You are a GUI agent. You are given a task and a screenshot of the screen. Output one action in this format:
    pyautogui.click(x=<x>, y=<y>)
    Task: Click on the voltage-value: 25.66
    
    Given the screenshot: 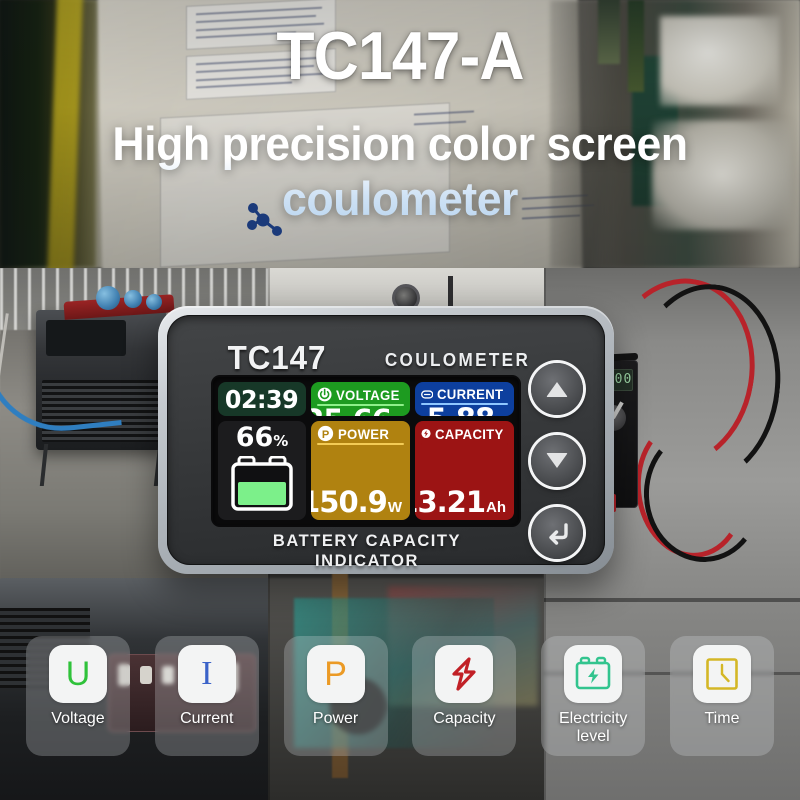 What is the action you would take?
    pyautogui.click(x=351, y=411)
    